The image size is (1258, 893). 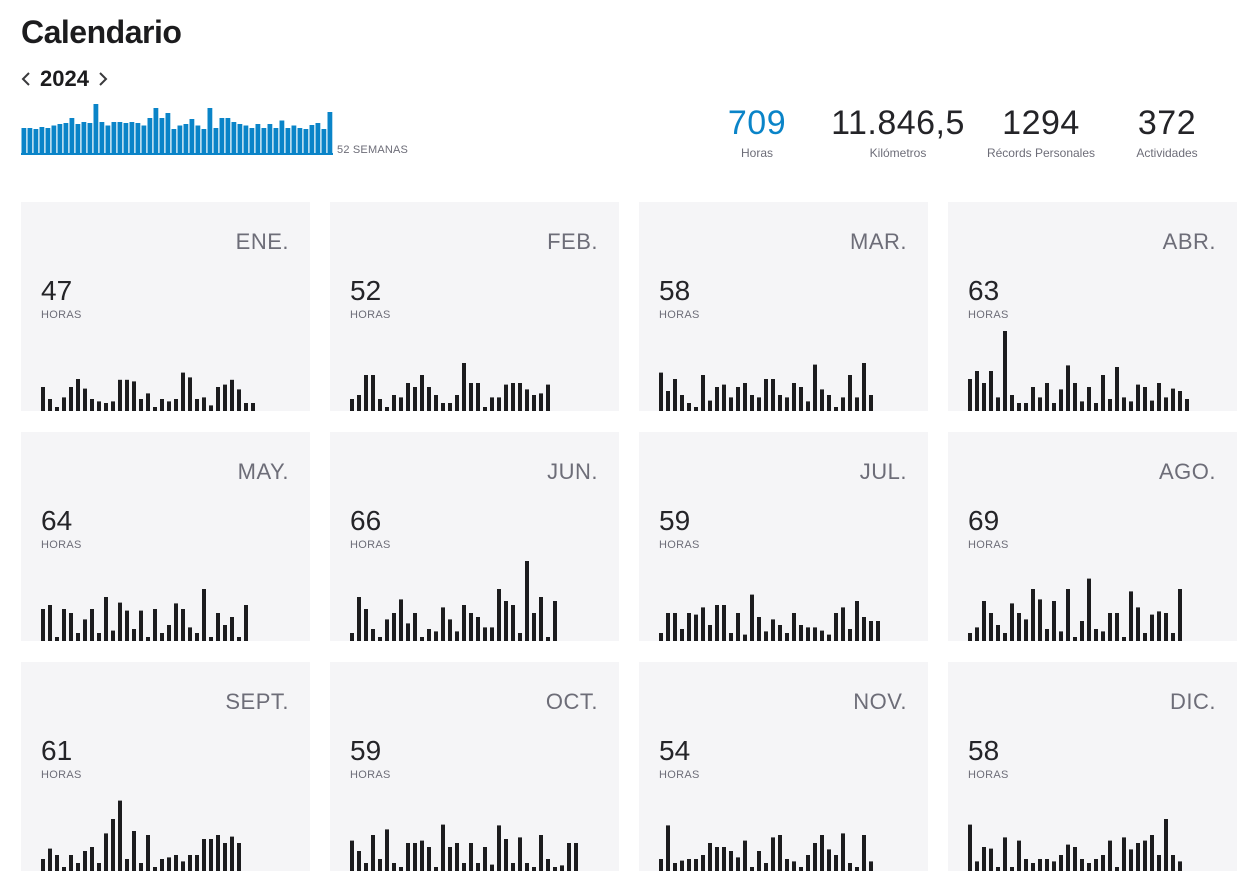 What do you see at coordinates (1092, 766) in the screenshot?
I see `month-card: DIC. 58 HORAS` at bounding box center [1092, 766].